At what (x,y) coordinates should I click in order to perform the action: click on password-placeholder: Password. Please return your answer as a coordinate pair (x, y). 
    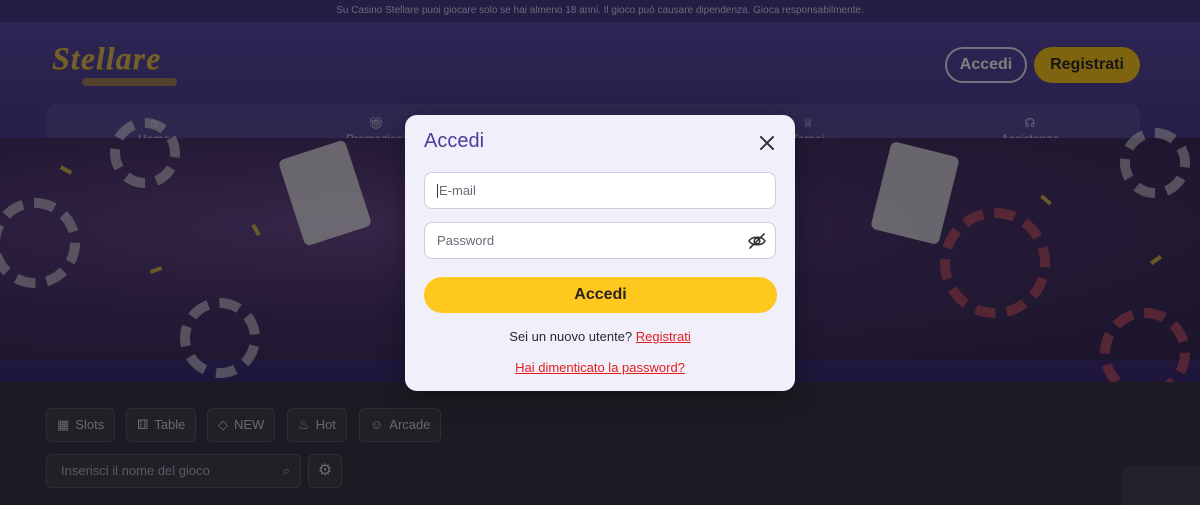
    Looking at the image, I should click on (466, 240).